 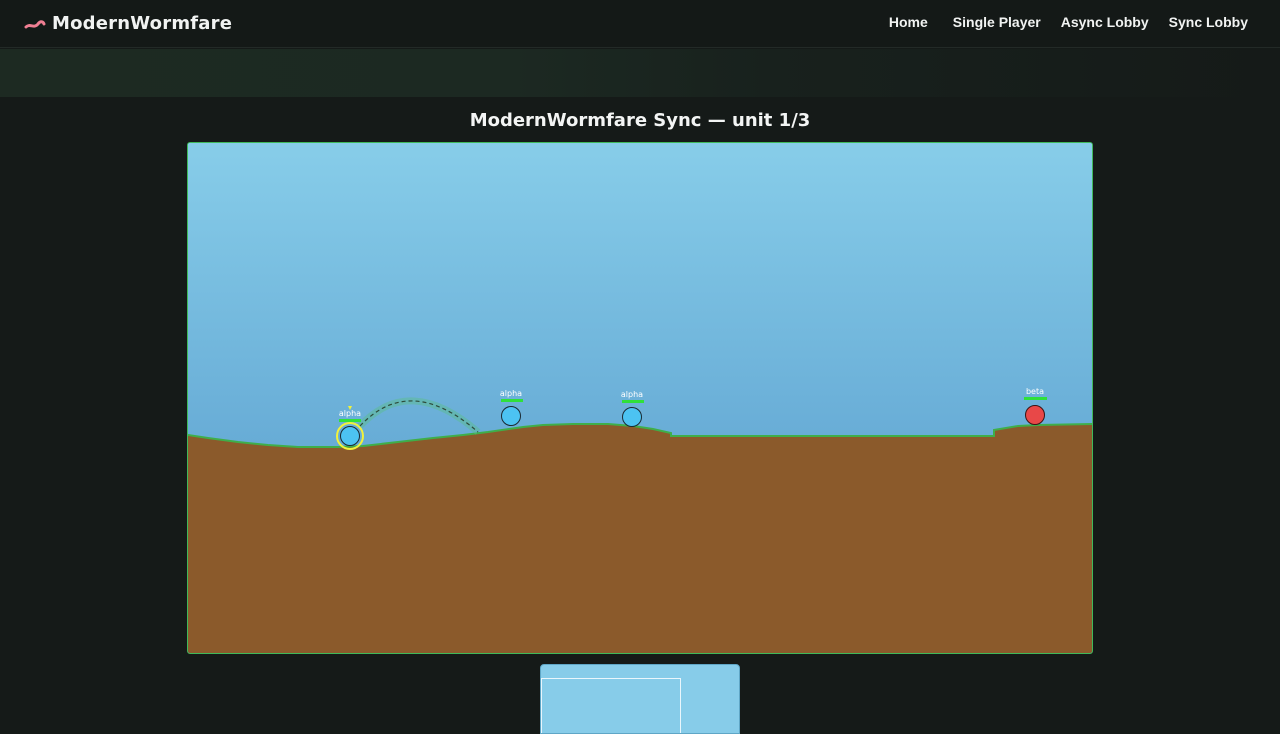 I want to click on worm-logo-icon, so click(x=35, y=24).